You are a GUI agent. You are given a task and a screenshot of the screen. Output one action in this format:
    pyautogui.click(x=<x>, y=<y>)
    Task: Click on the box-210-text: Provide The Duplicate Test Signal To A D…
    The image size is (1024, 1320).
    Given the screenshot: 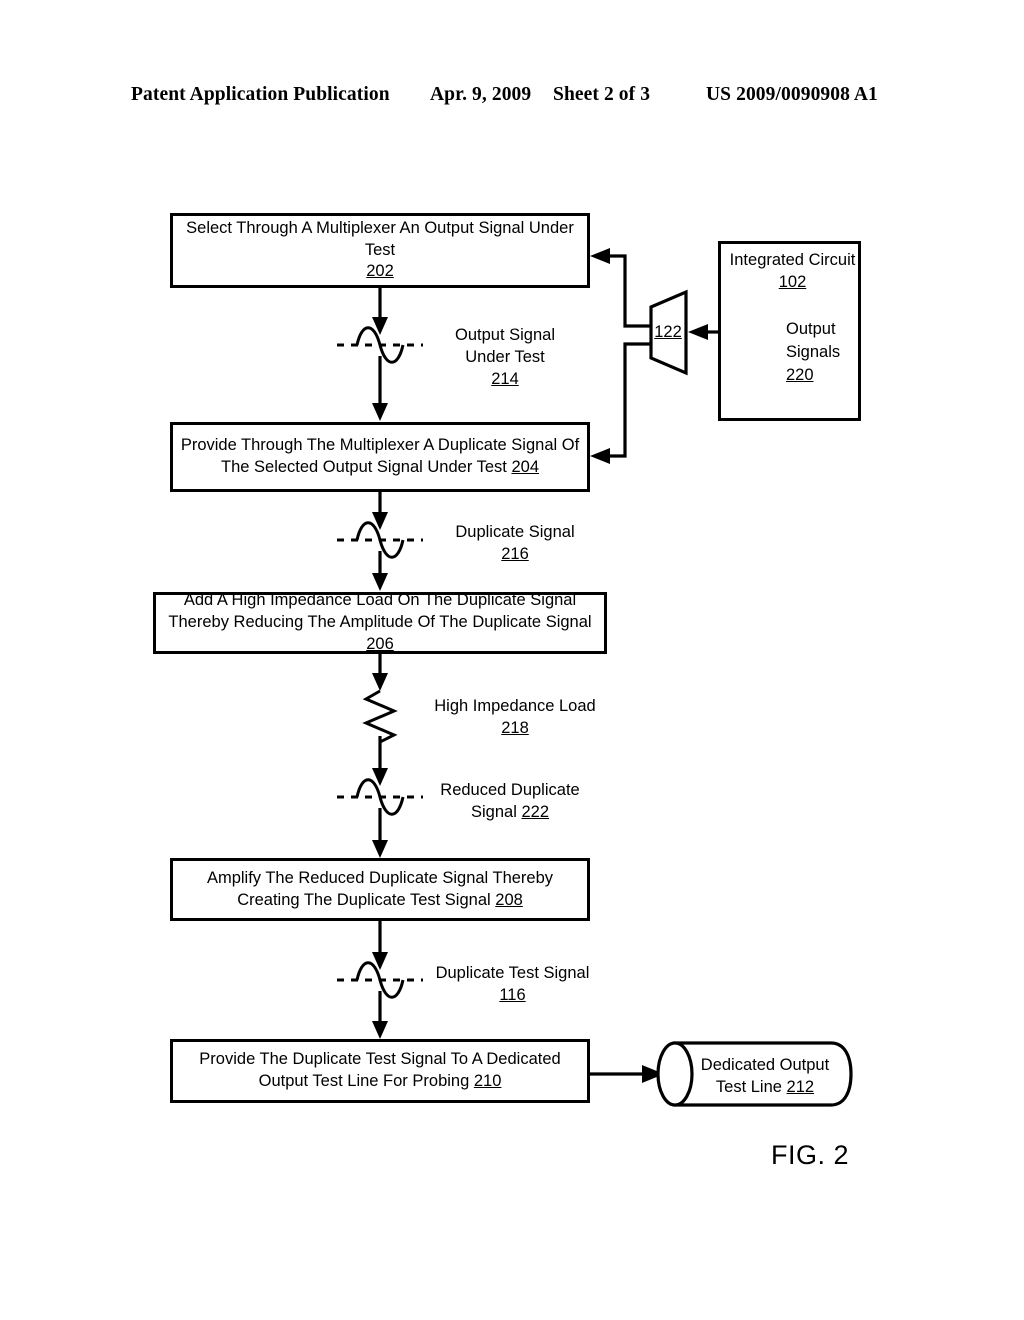 What is the action you would take?
    pyautogui.click(x=380, y=1070)
    